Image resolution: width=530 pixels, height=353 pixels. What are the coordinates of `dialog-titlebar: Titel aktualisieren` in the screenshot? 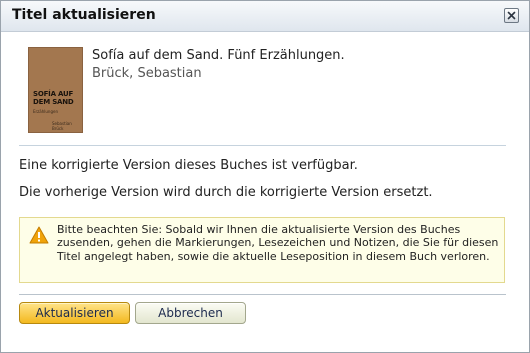 It's located at (265, 16).